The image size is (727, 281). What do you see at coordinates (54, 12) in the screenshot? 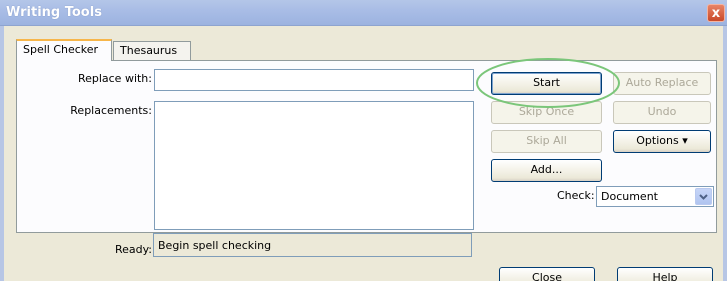
I see `window-title: Writing Tools` at bounding box center [54, 12].